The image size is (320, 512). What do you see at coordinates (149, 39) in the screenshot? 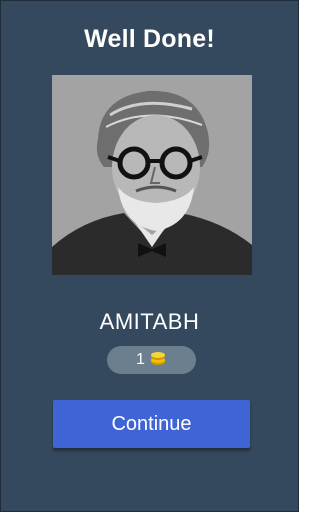
I see `page-title: Well Done!` at bounding box center [149, 39].